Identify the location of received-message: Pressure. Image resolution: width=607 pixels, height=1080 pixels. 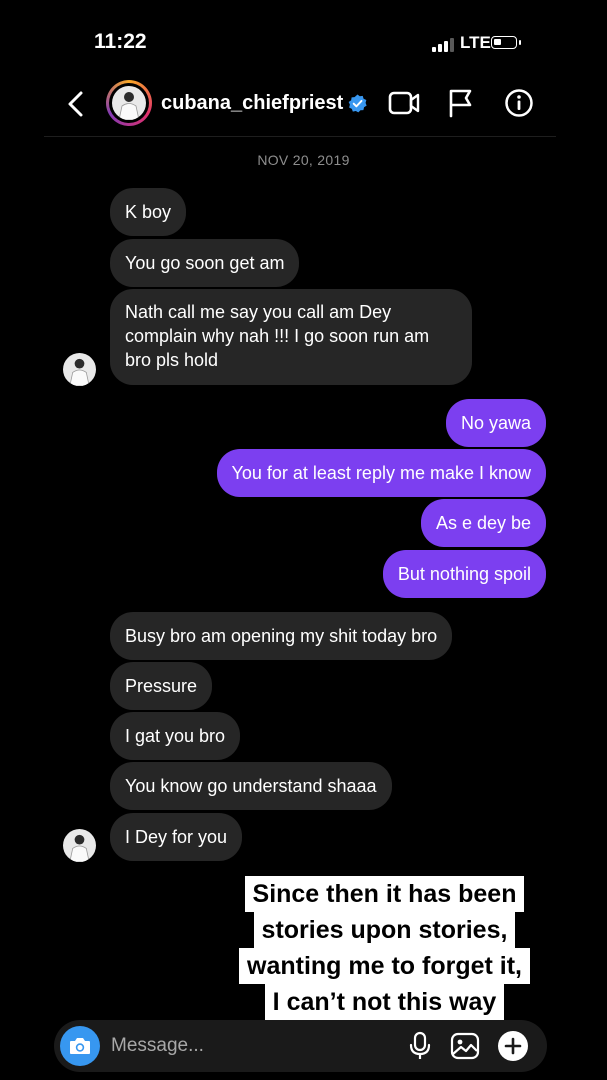
(161, 686).